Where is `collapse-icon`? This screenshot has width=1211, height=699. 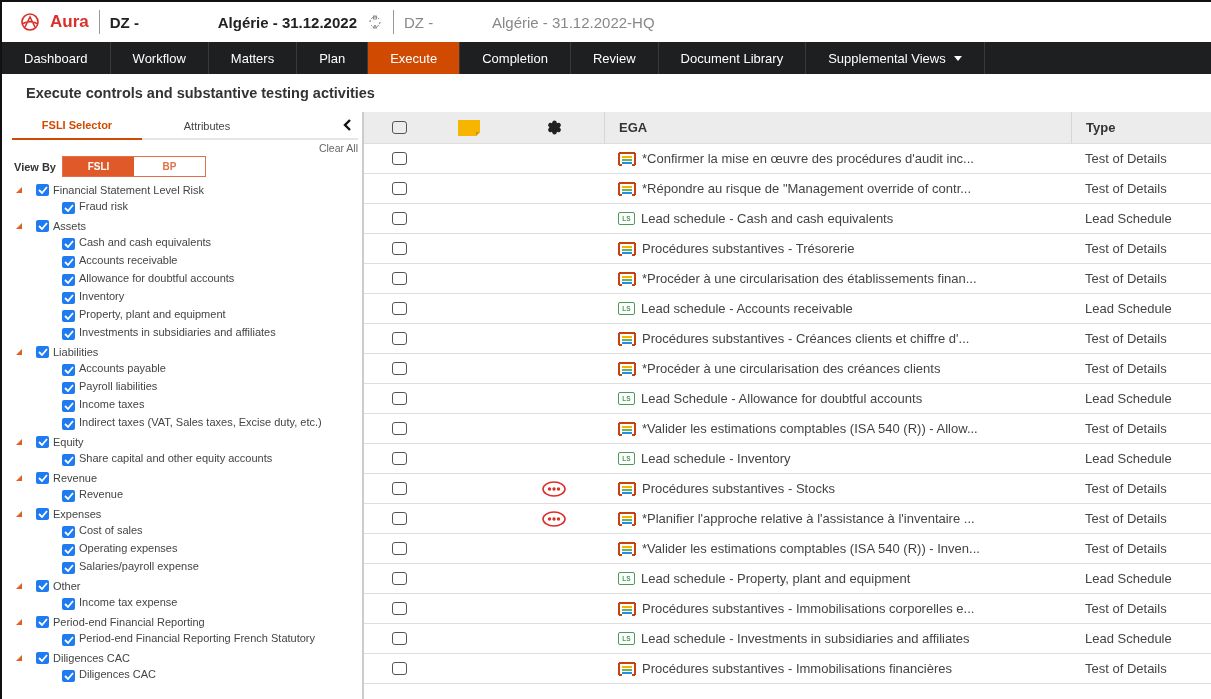
collapse-icon is located at coordinates (347, 125).